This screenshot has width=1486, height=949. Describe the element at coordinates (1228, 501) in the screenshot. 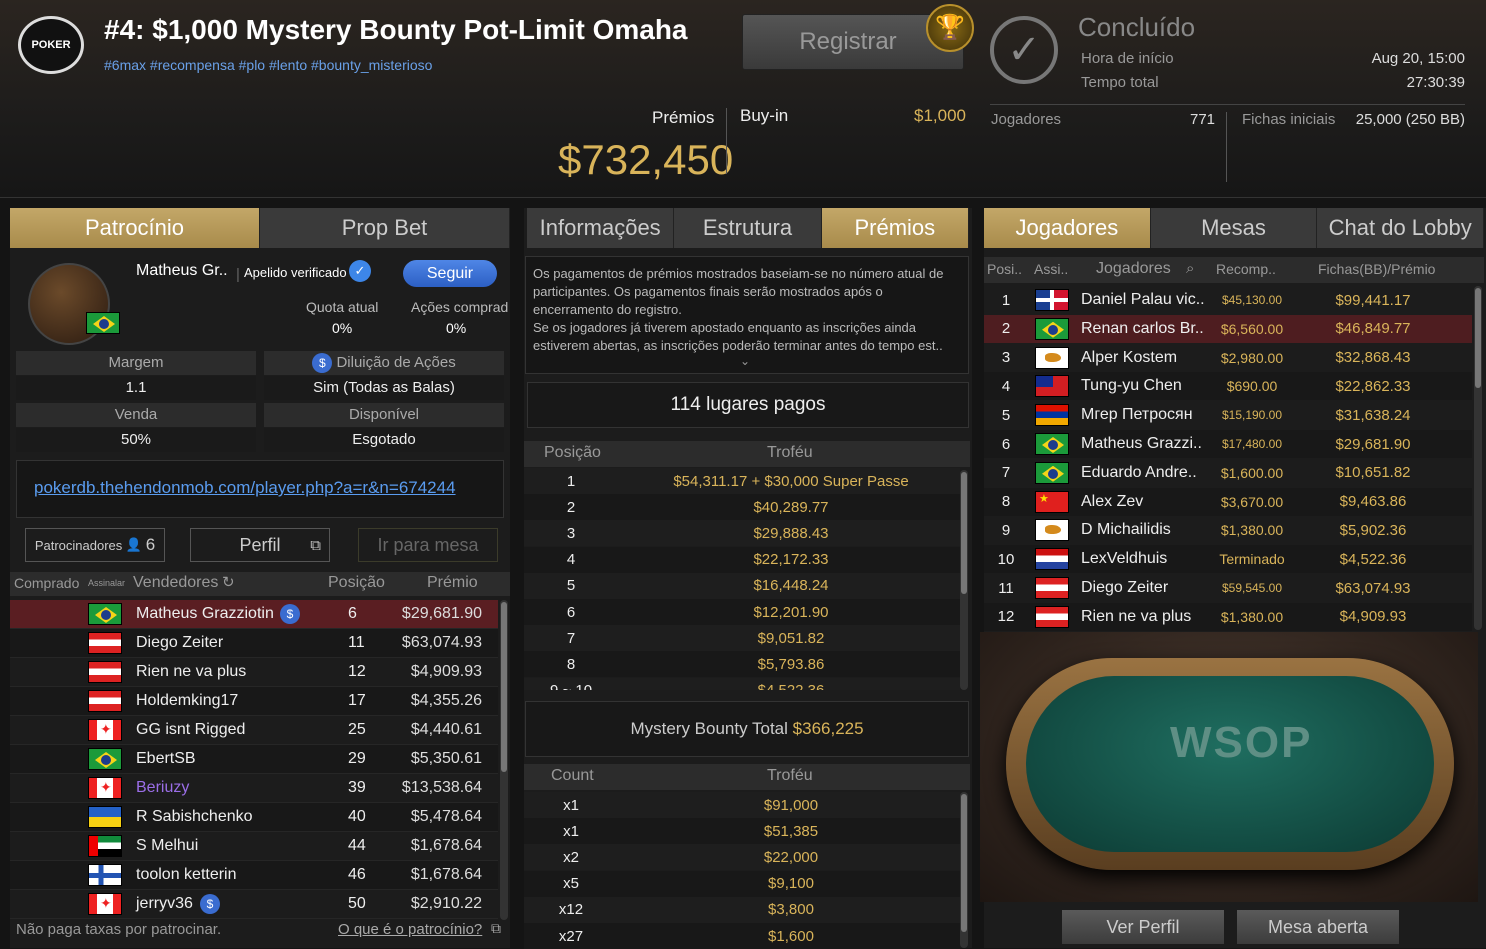

I see `table-row: 8 Alex Zev $3,670.00 $9,463.86` at that location.